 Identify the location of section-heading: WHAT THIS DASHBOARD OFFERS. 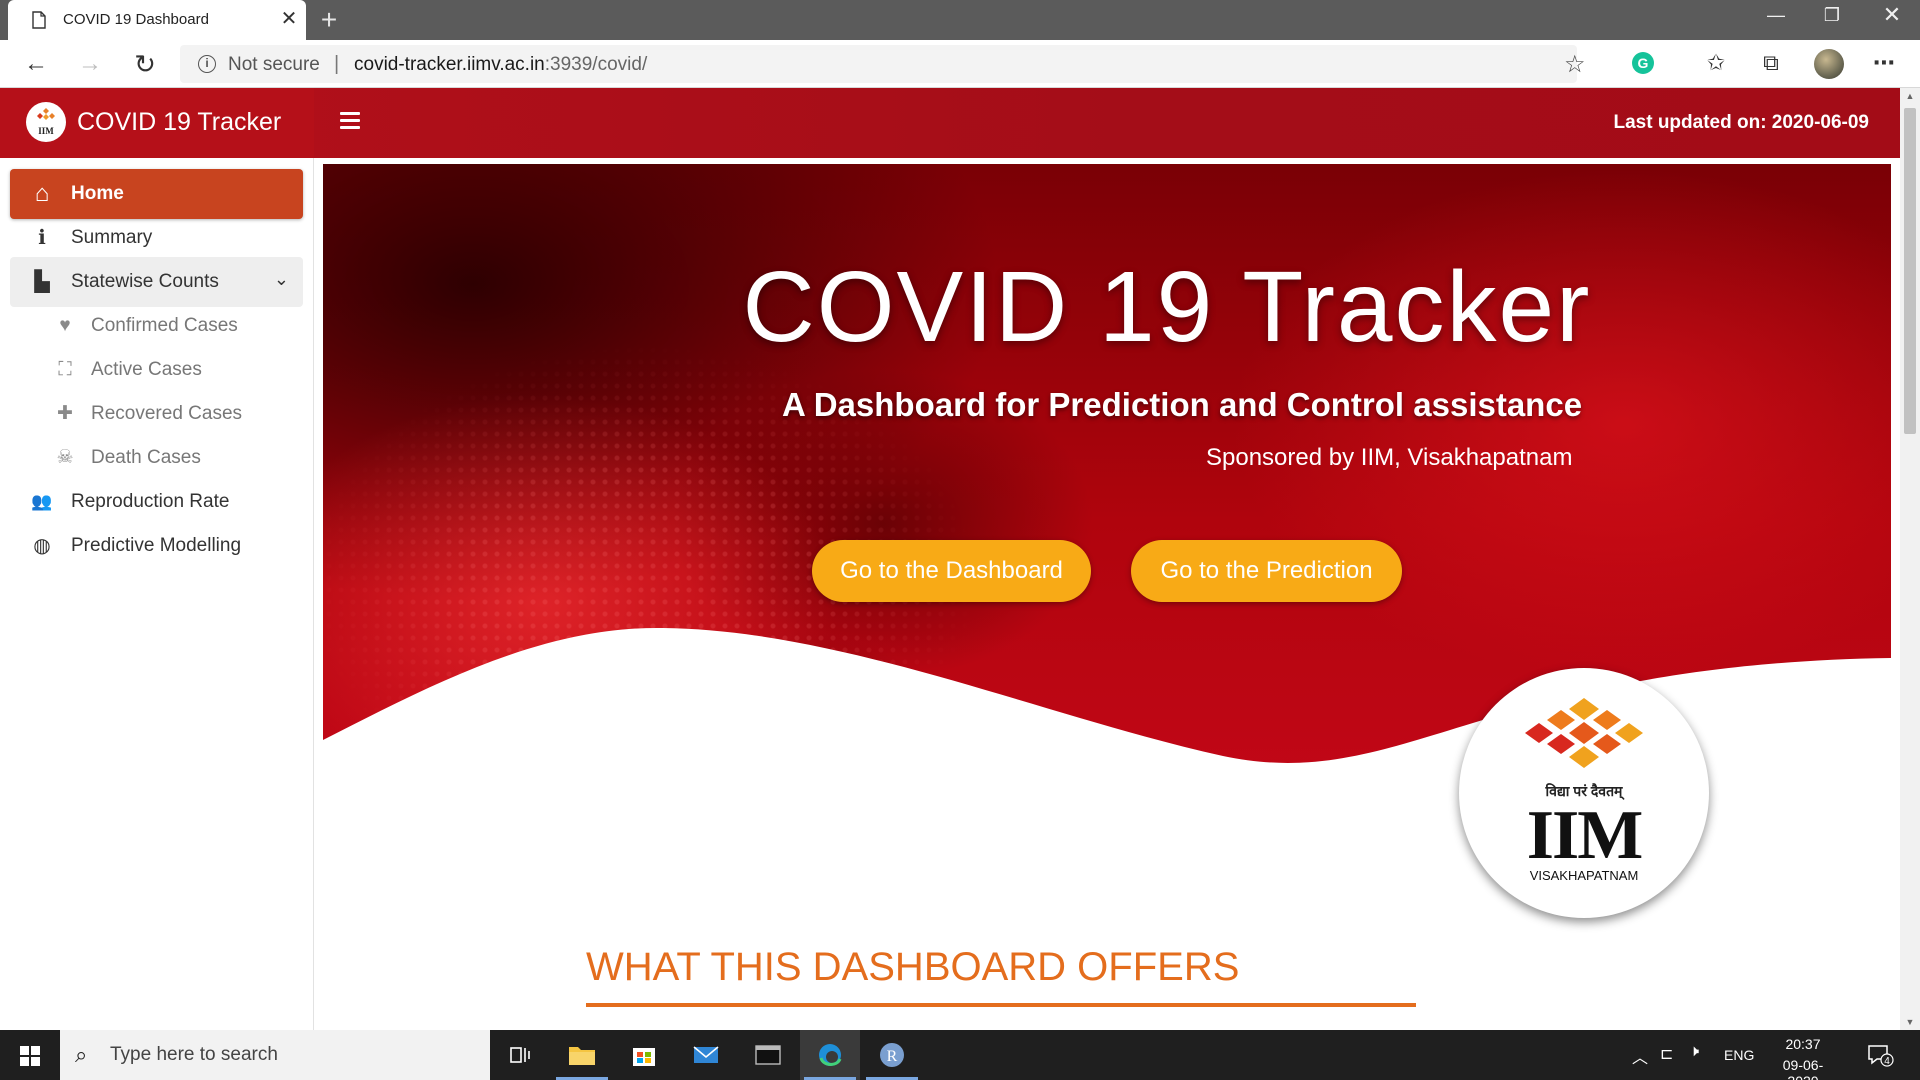
(913, 967).